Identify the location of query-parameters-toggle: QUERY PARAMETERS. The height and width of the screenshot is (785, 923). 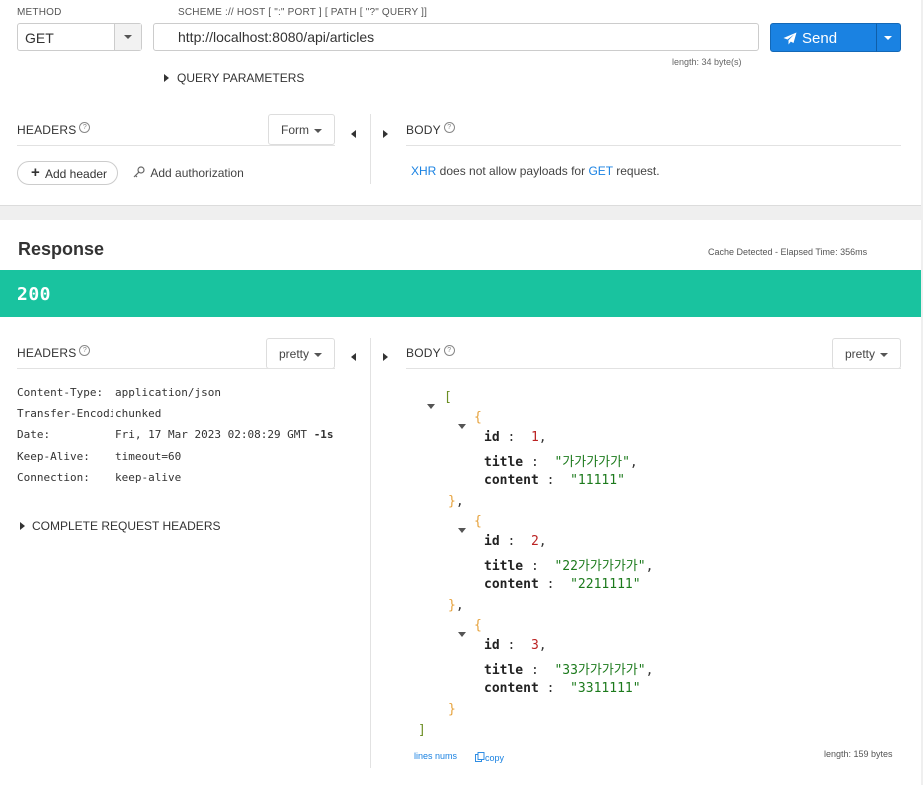
(234, 78).